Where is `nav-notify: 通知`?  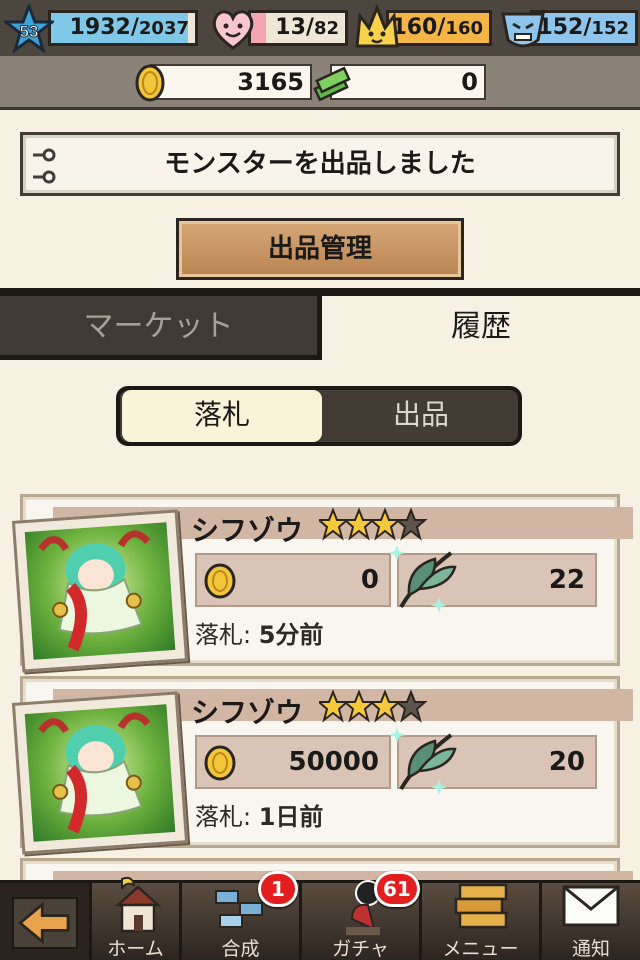
nav-notify: 通知 is located at coordinates (591, 921).